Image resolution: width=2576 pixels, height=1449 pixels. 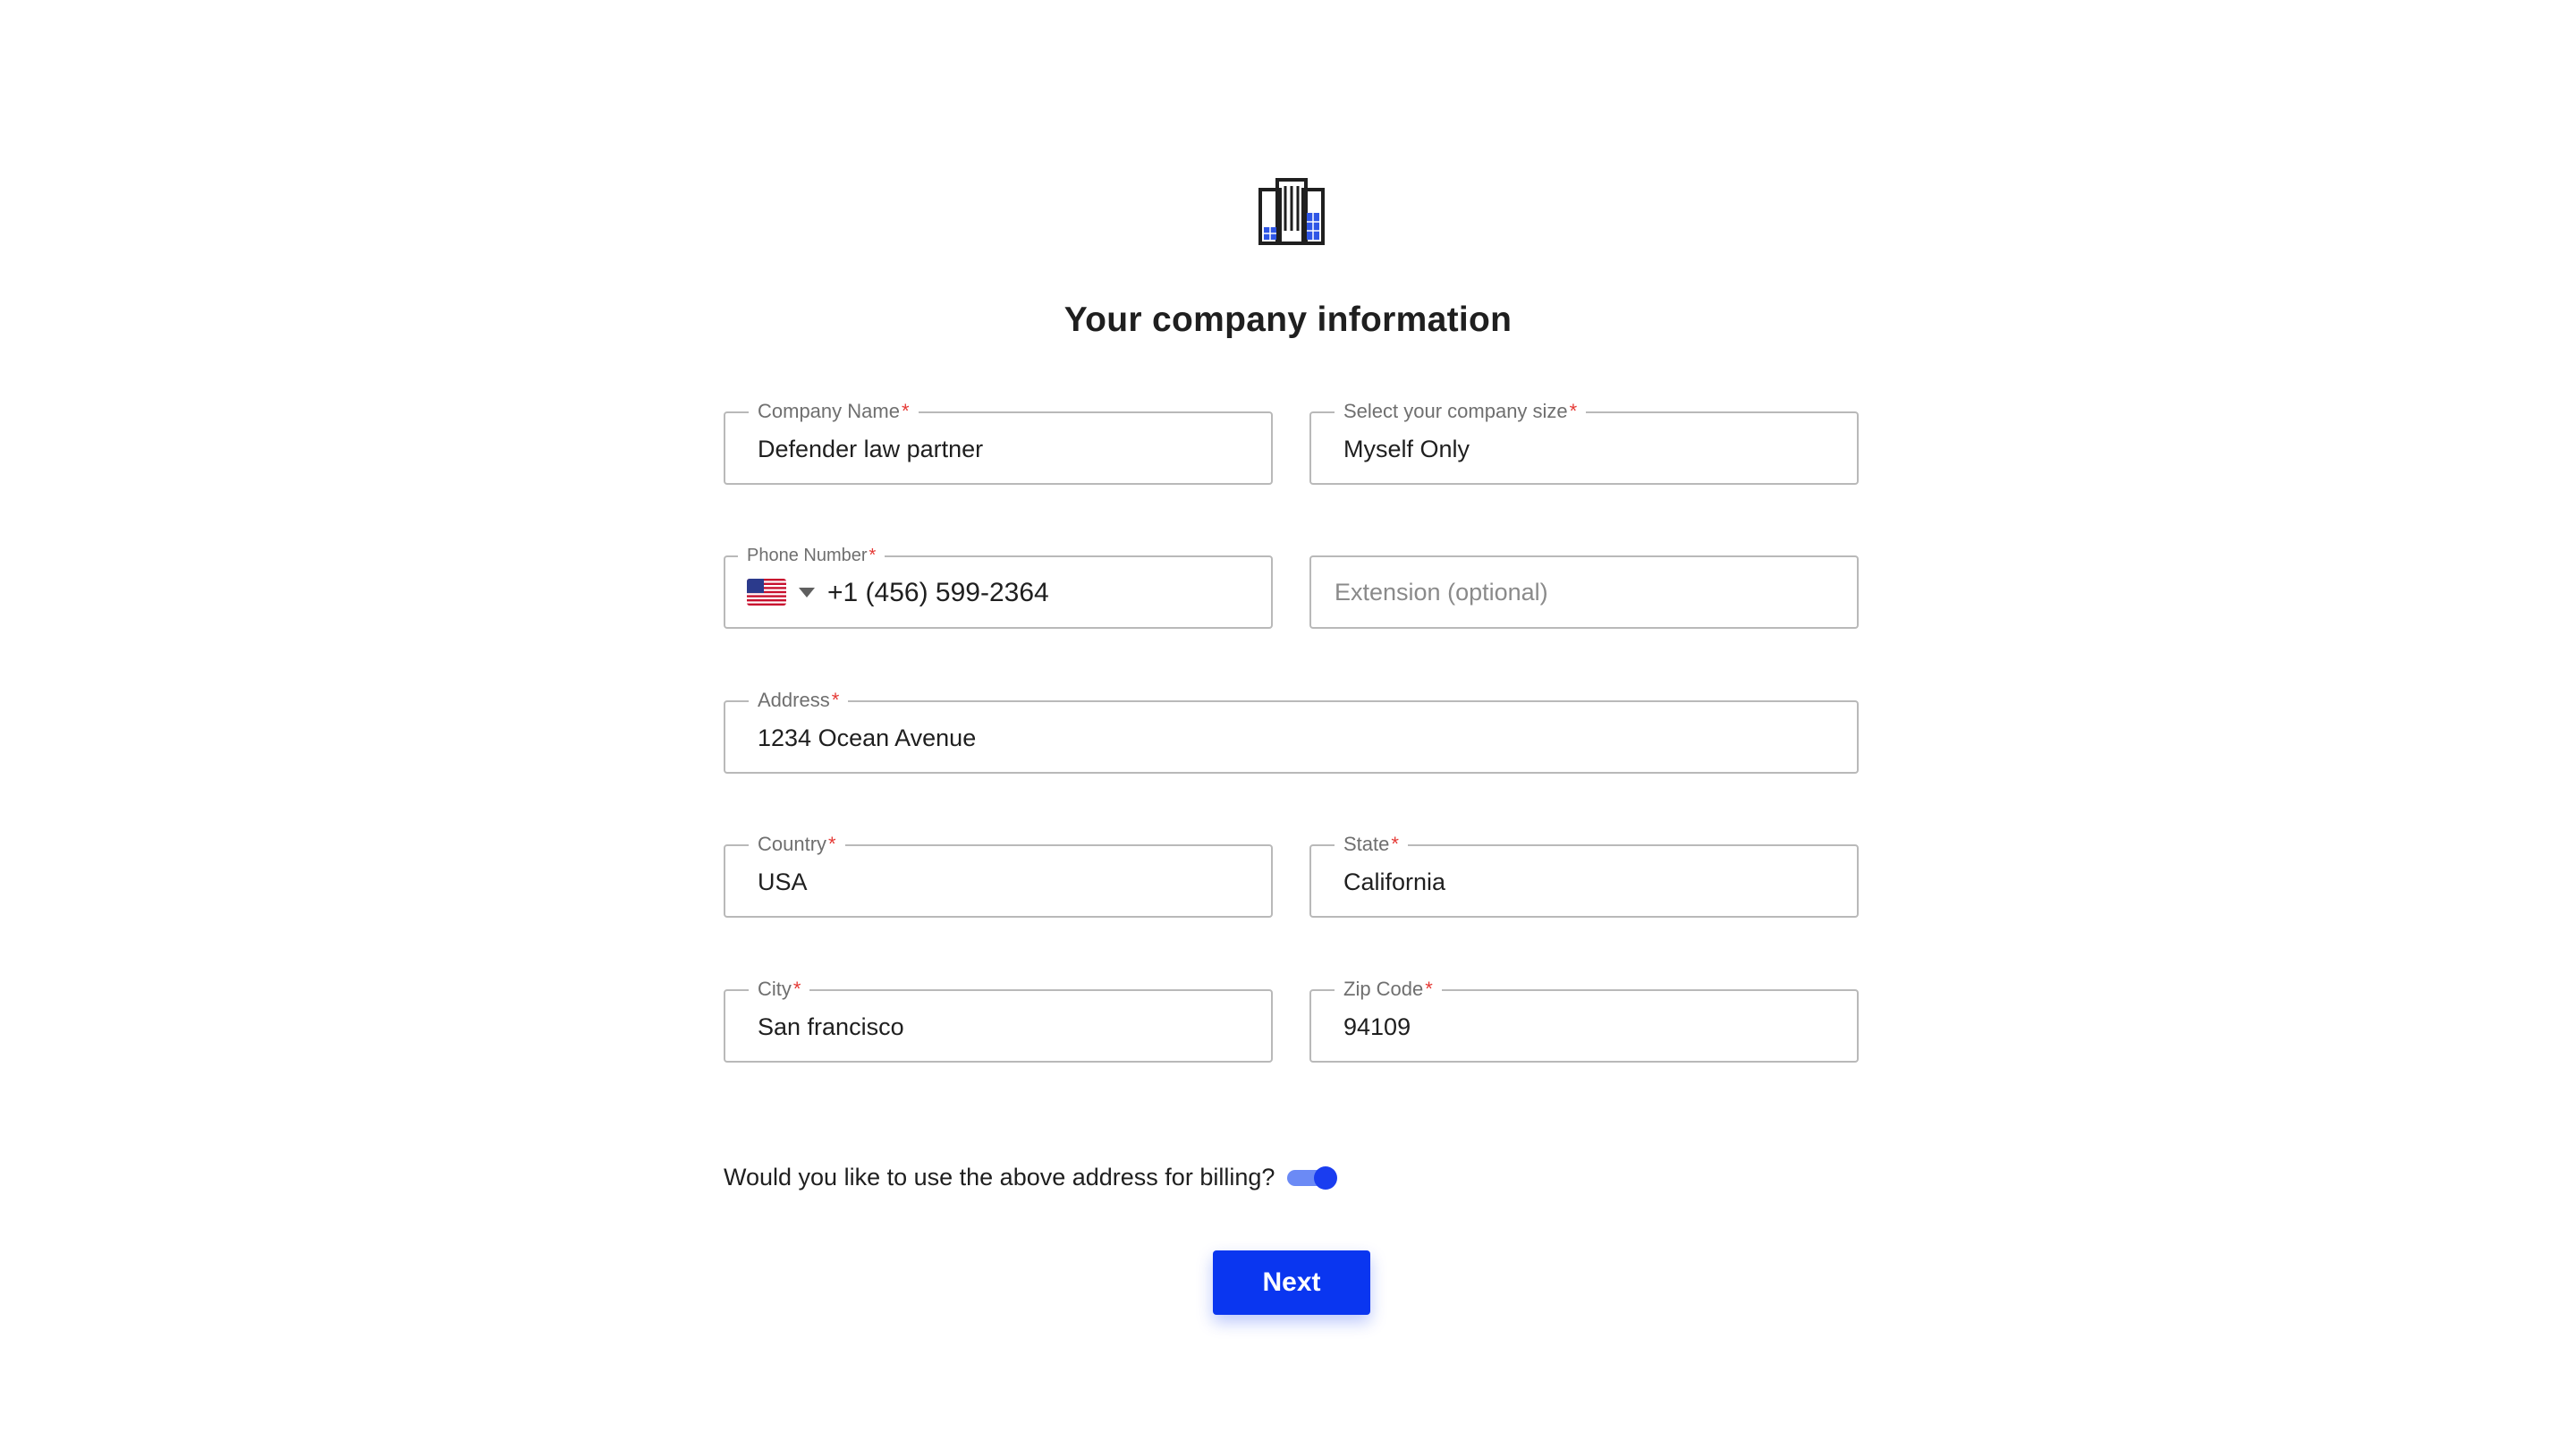 I want to click on building-icon, so click(x=1291, y=211).